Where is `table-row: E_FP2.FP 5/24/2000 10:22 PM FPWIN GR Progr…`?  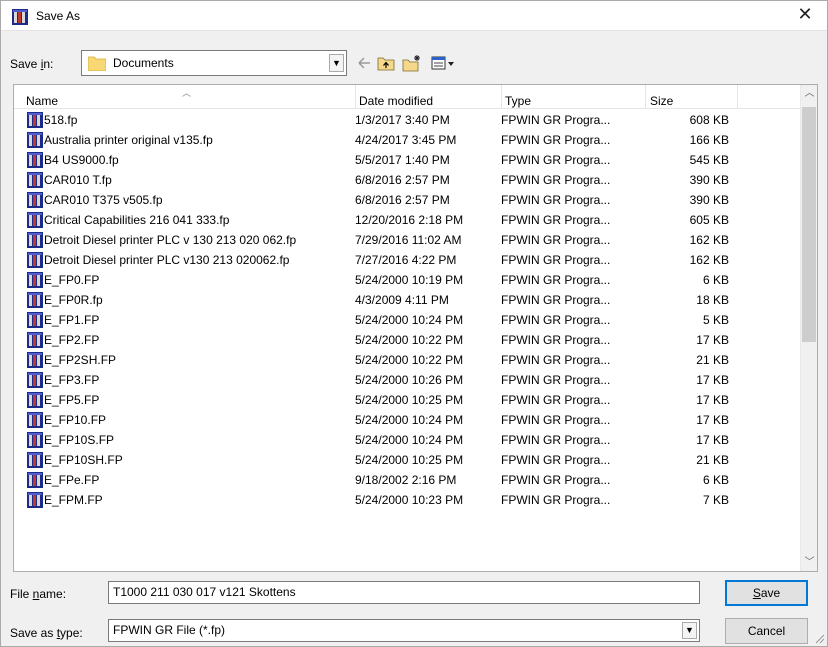
table-row: E_FP2.FP 5/24/2000 10:22 PM FPWIN GR Progr… is located at coordinates (408, 340).